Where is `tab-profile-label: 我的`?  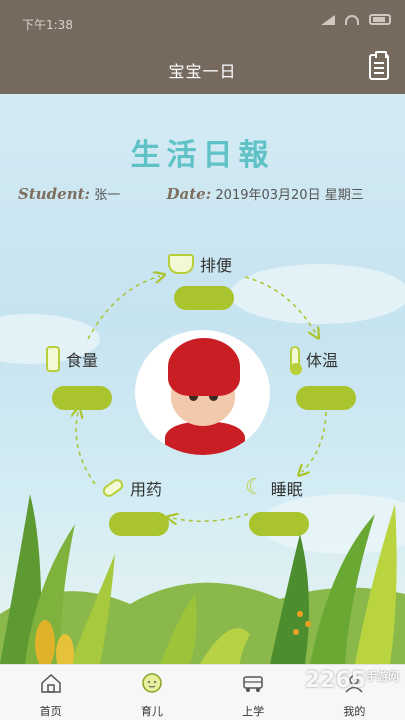 tab-profile-label: 我的 is located at coordinates (354, 711).